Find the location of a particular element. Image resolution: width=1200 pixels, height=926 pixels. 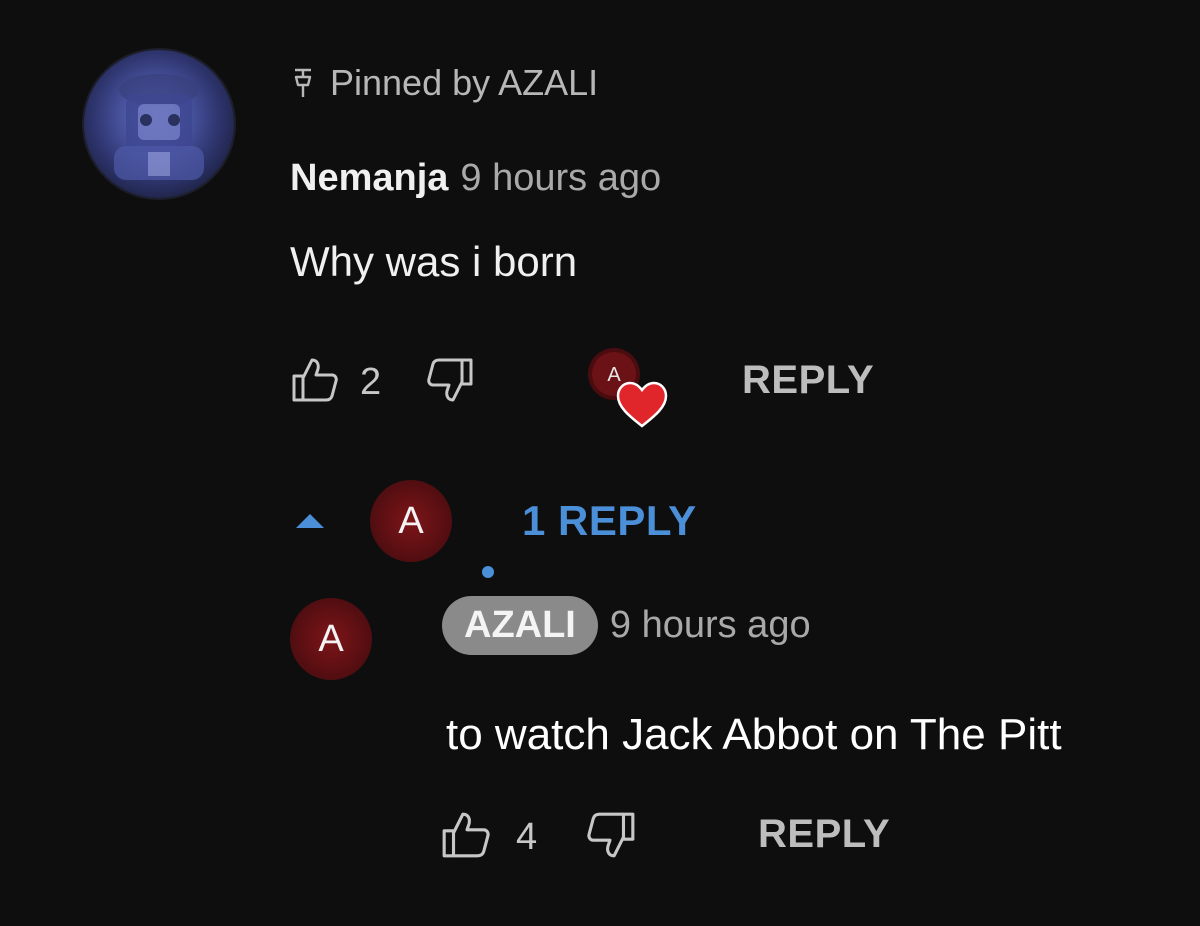

reply-avatar: A is located at coordinates (331, 639).